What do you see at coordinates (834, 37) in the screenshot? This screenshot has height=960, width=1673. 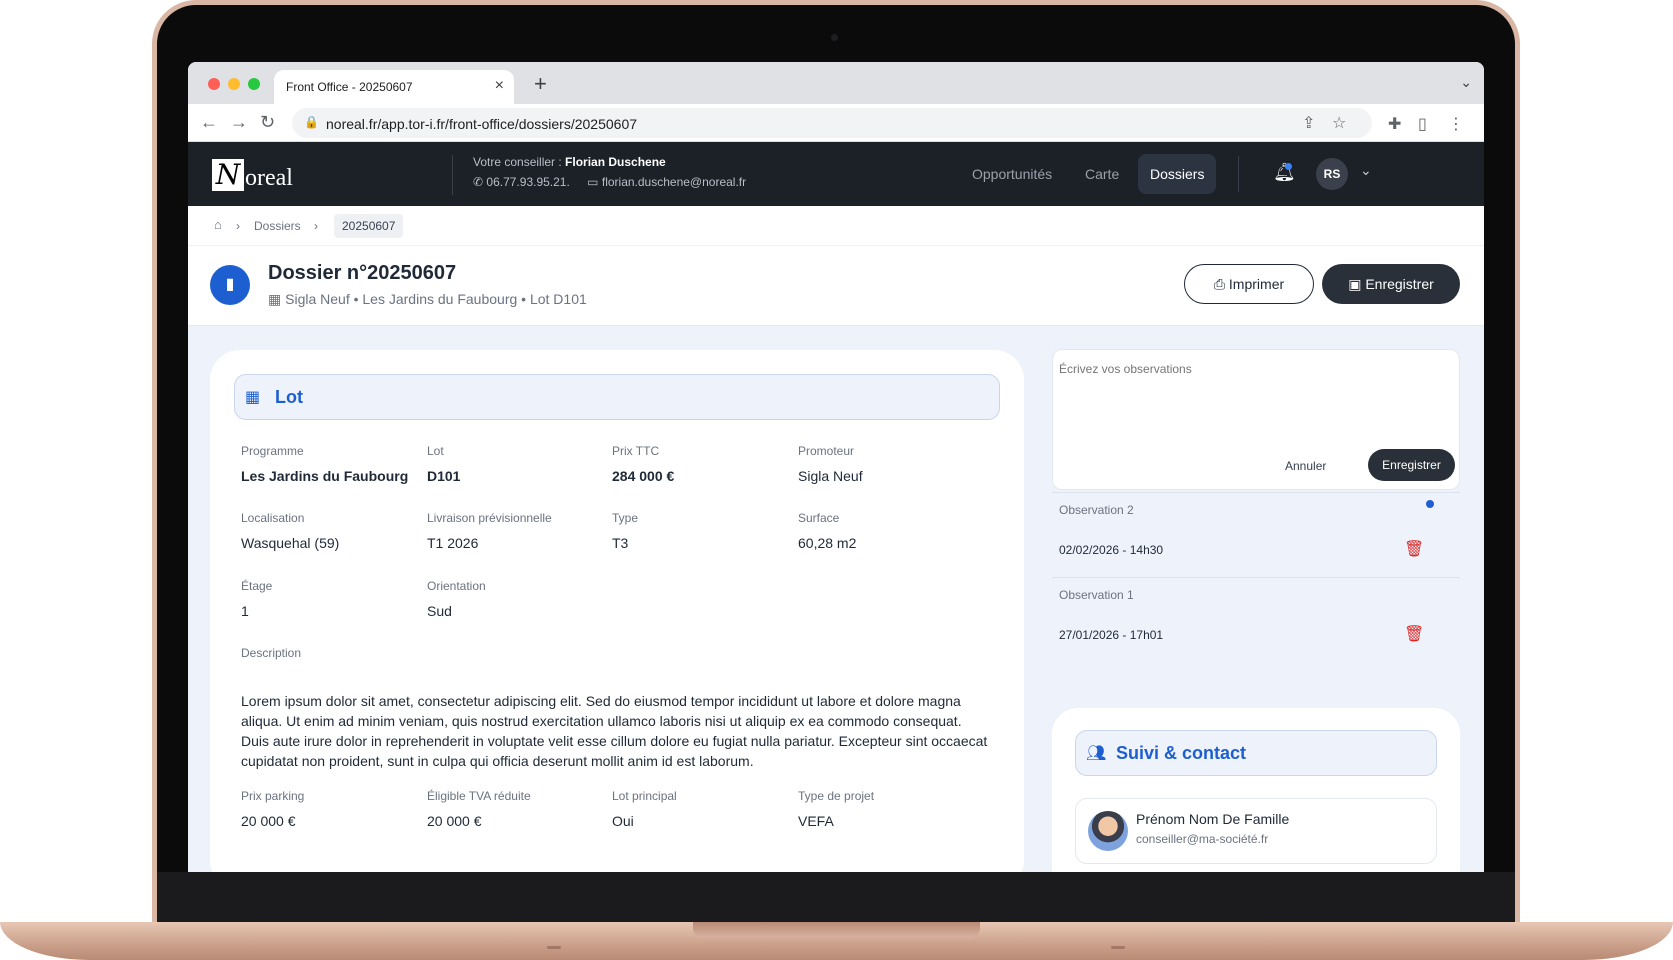 I see `camera-dot` at bounding box center [834, 37].